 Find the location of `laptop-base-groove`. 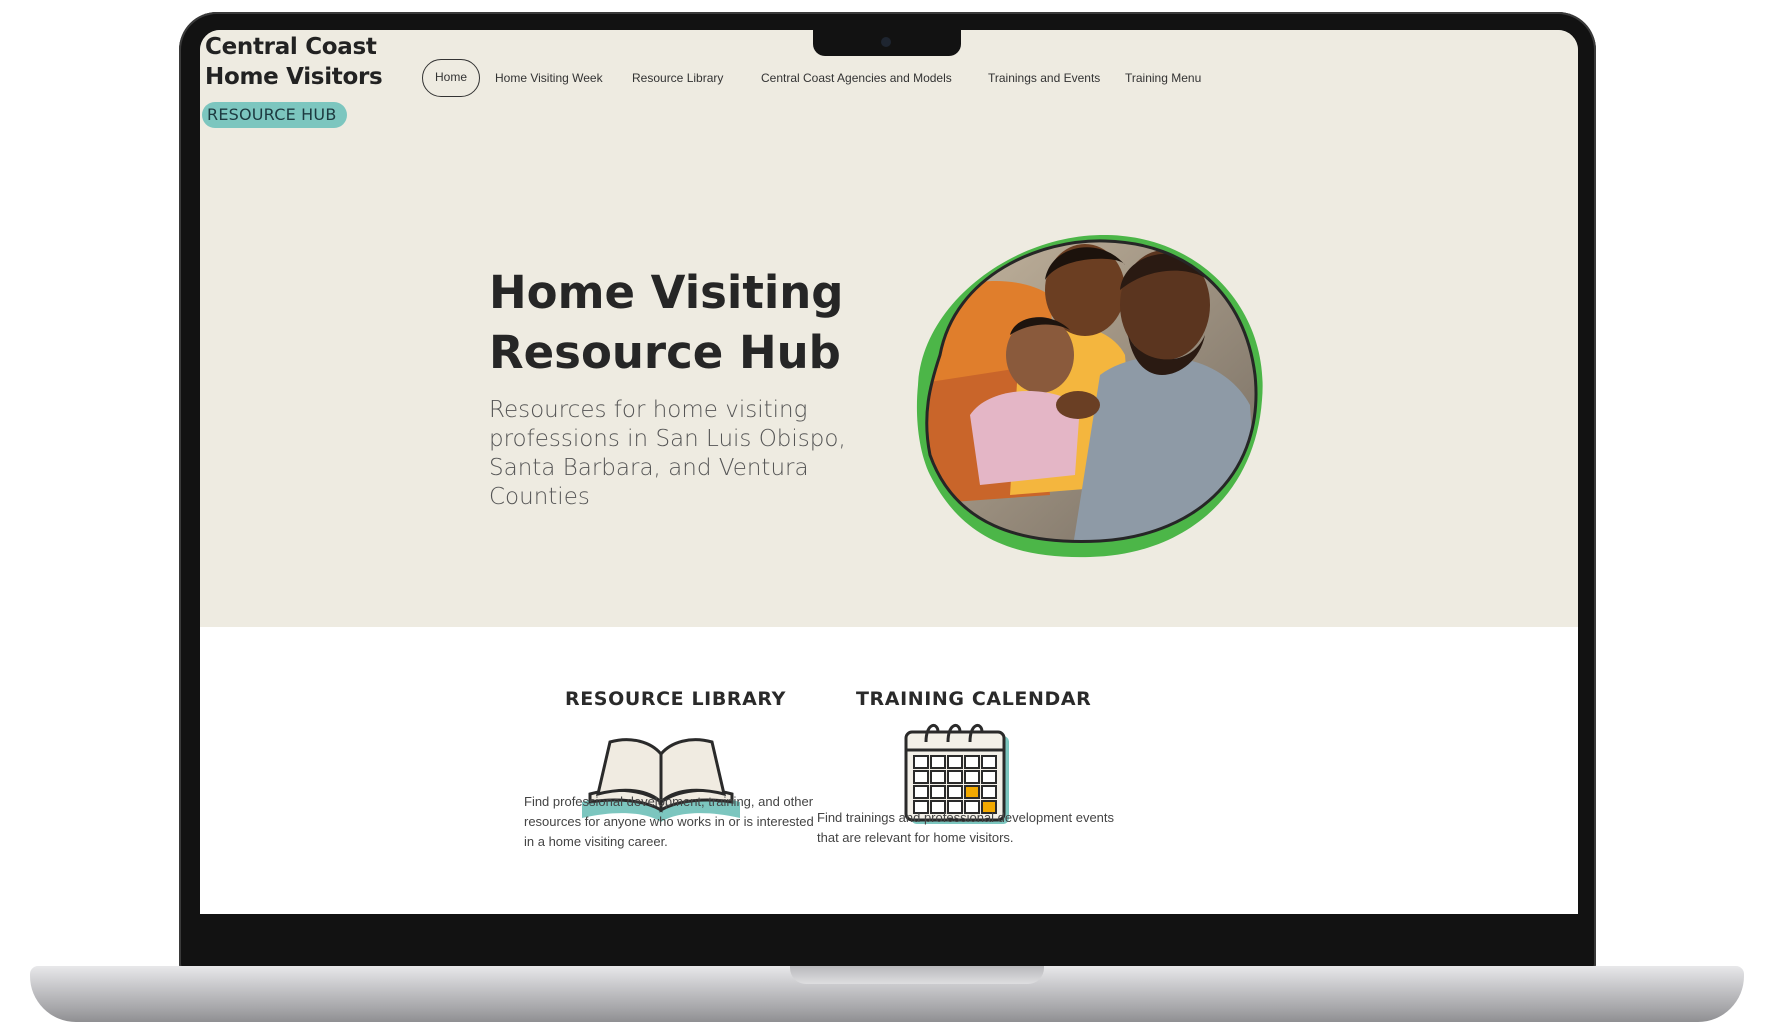

laptop-base-groove is located at coordinates (917, 975).